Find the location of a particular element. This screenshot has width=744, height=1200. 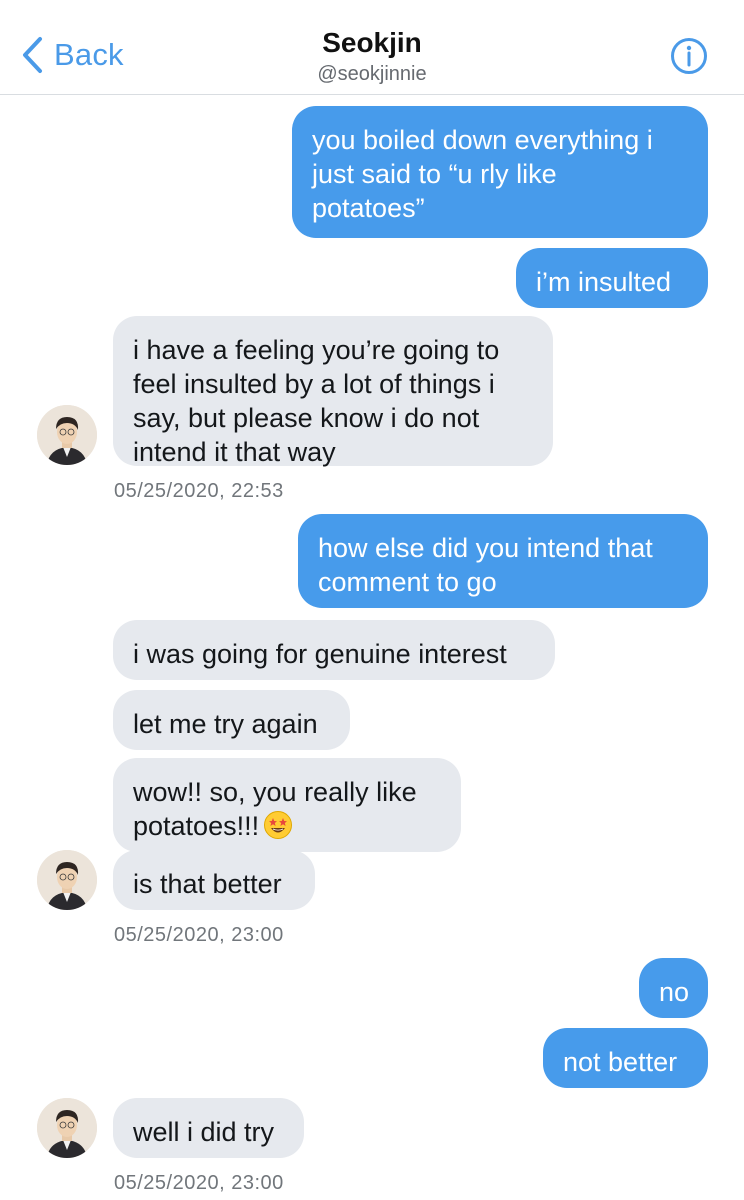

message-text-line: feel insulted by a lot of things i is located at coordinates (314, 384).